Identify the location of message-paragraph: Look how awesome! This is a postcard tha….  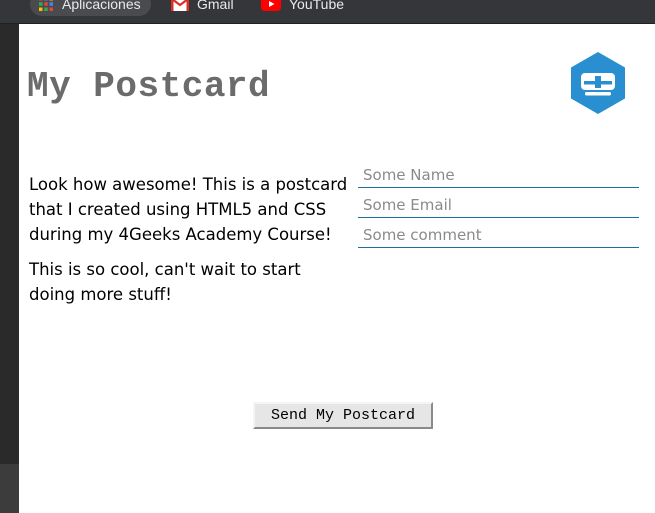
(188, 209).